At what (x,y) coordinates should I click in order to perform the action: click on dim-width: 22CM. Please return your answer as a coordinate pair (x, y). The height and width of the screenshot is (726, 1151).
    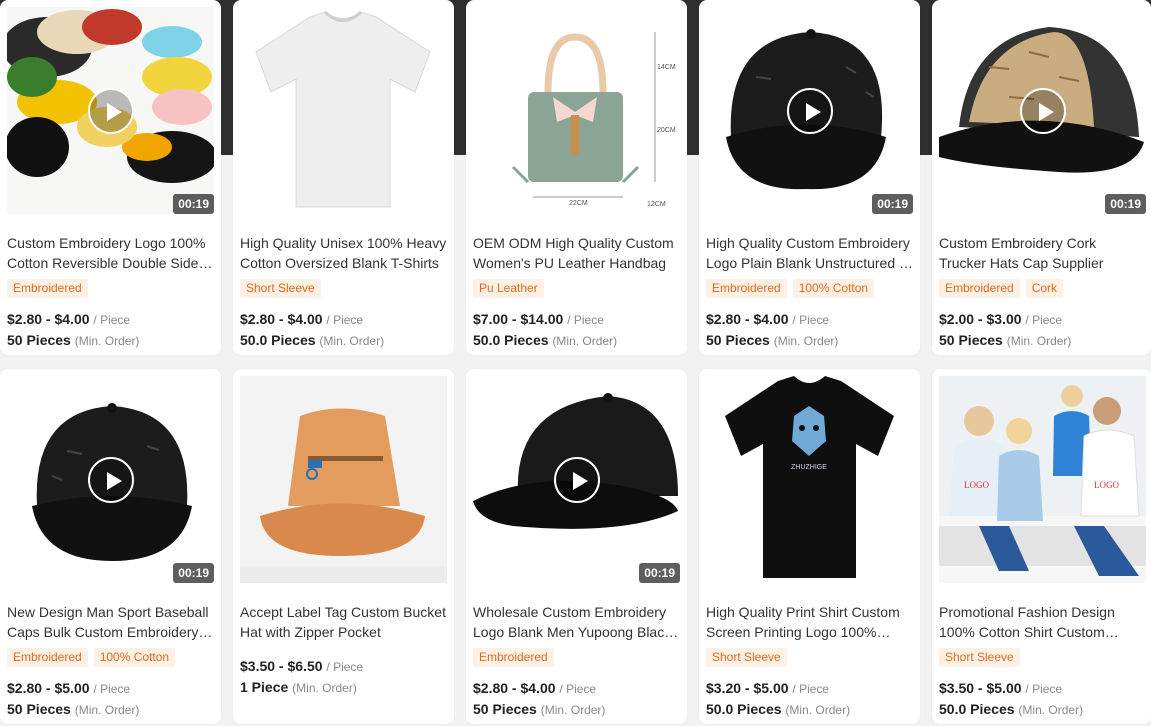
    Looking at the image, I should click on (578, 203).